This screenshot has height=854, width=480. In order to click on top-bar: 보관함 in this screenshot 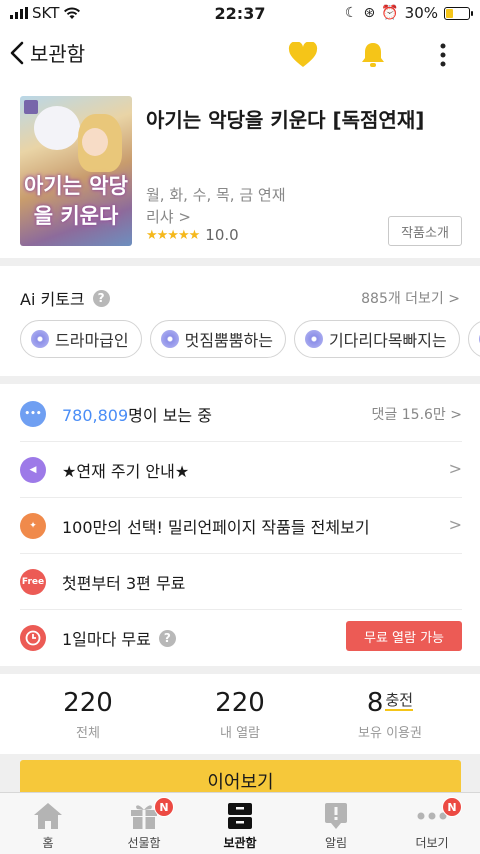, I will do `click(240, 54)`.